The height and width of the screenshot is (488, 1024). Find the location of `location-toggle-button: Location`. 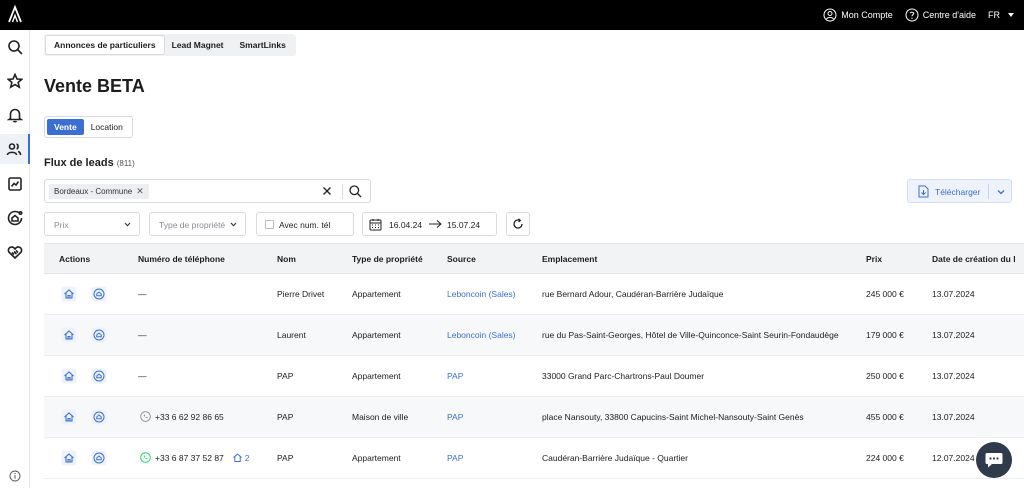

location-toggle-button: Location is located at coordinates (107, 127).